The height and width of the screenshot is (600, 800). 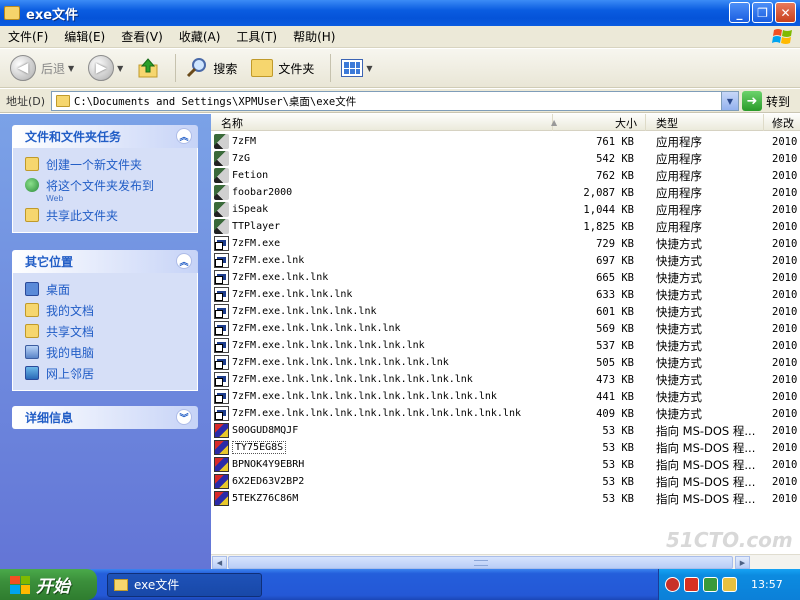 I want to click on file-row: S0OGUD8MQJF 53 KB 指向 MS-DOS 程... 2010, so click(x=505, y=430).